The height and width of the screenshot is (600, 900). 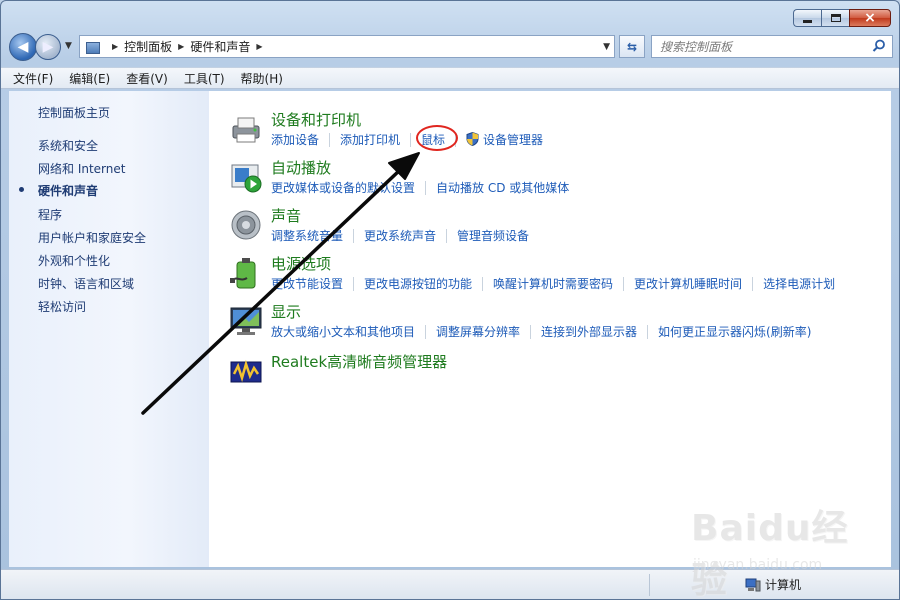 I want to click on status-bar: 计算机, so click(x=450, y=584).